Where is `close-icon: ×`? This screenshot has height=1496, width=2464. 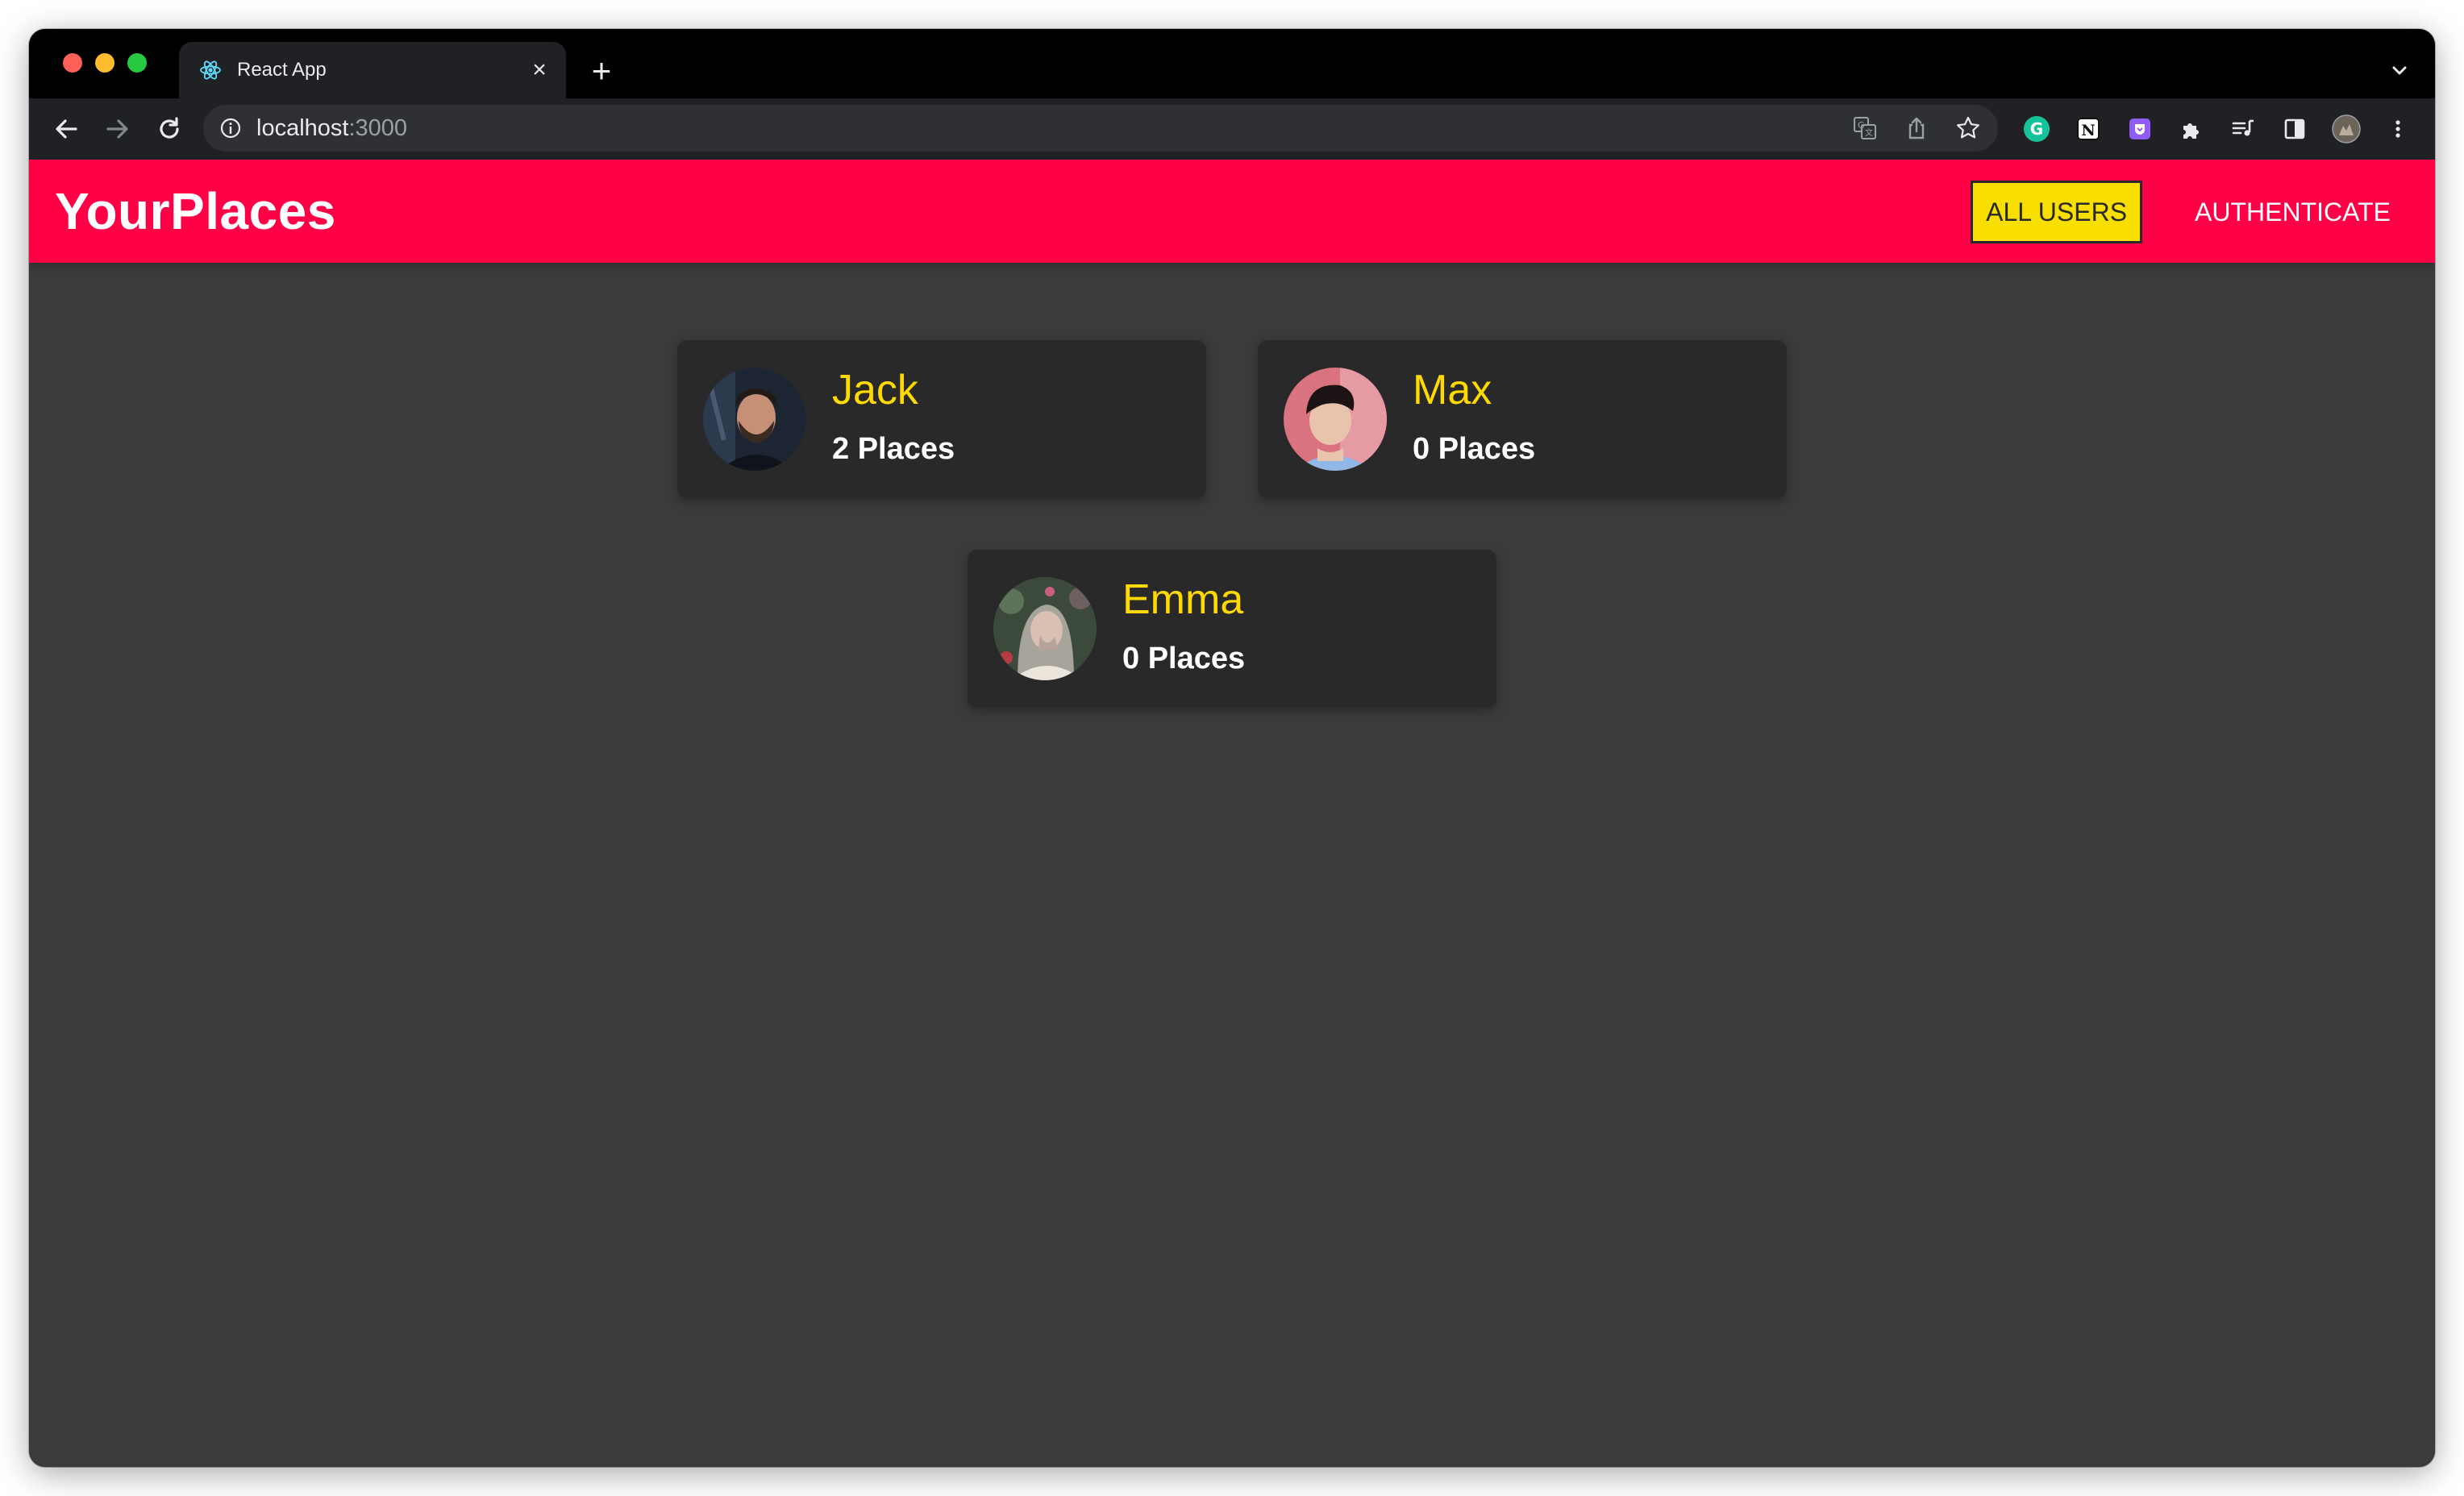
close-icon: × is located at coordinates (539, 70).